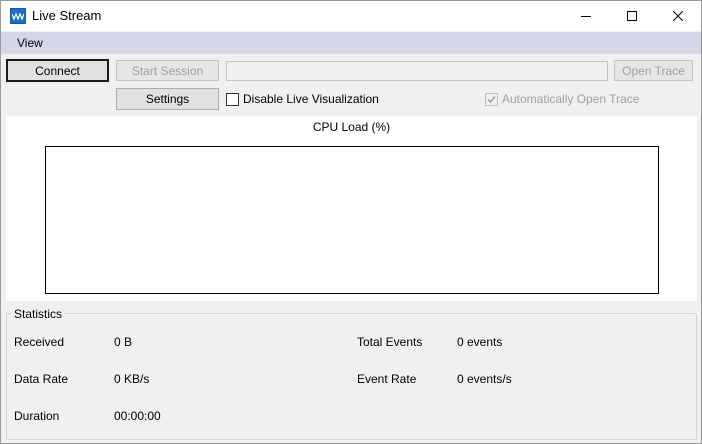 The image size is (702, 444). Describe the element at coordinates (39, 342) in the screenshot. I see `received-label: Received` at that location.